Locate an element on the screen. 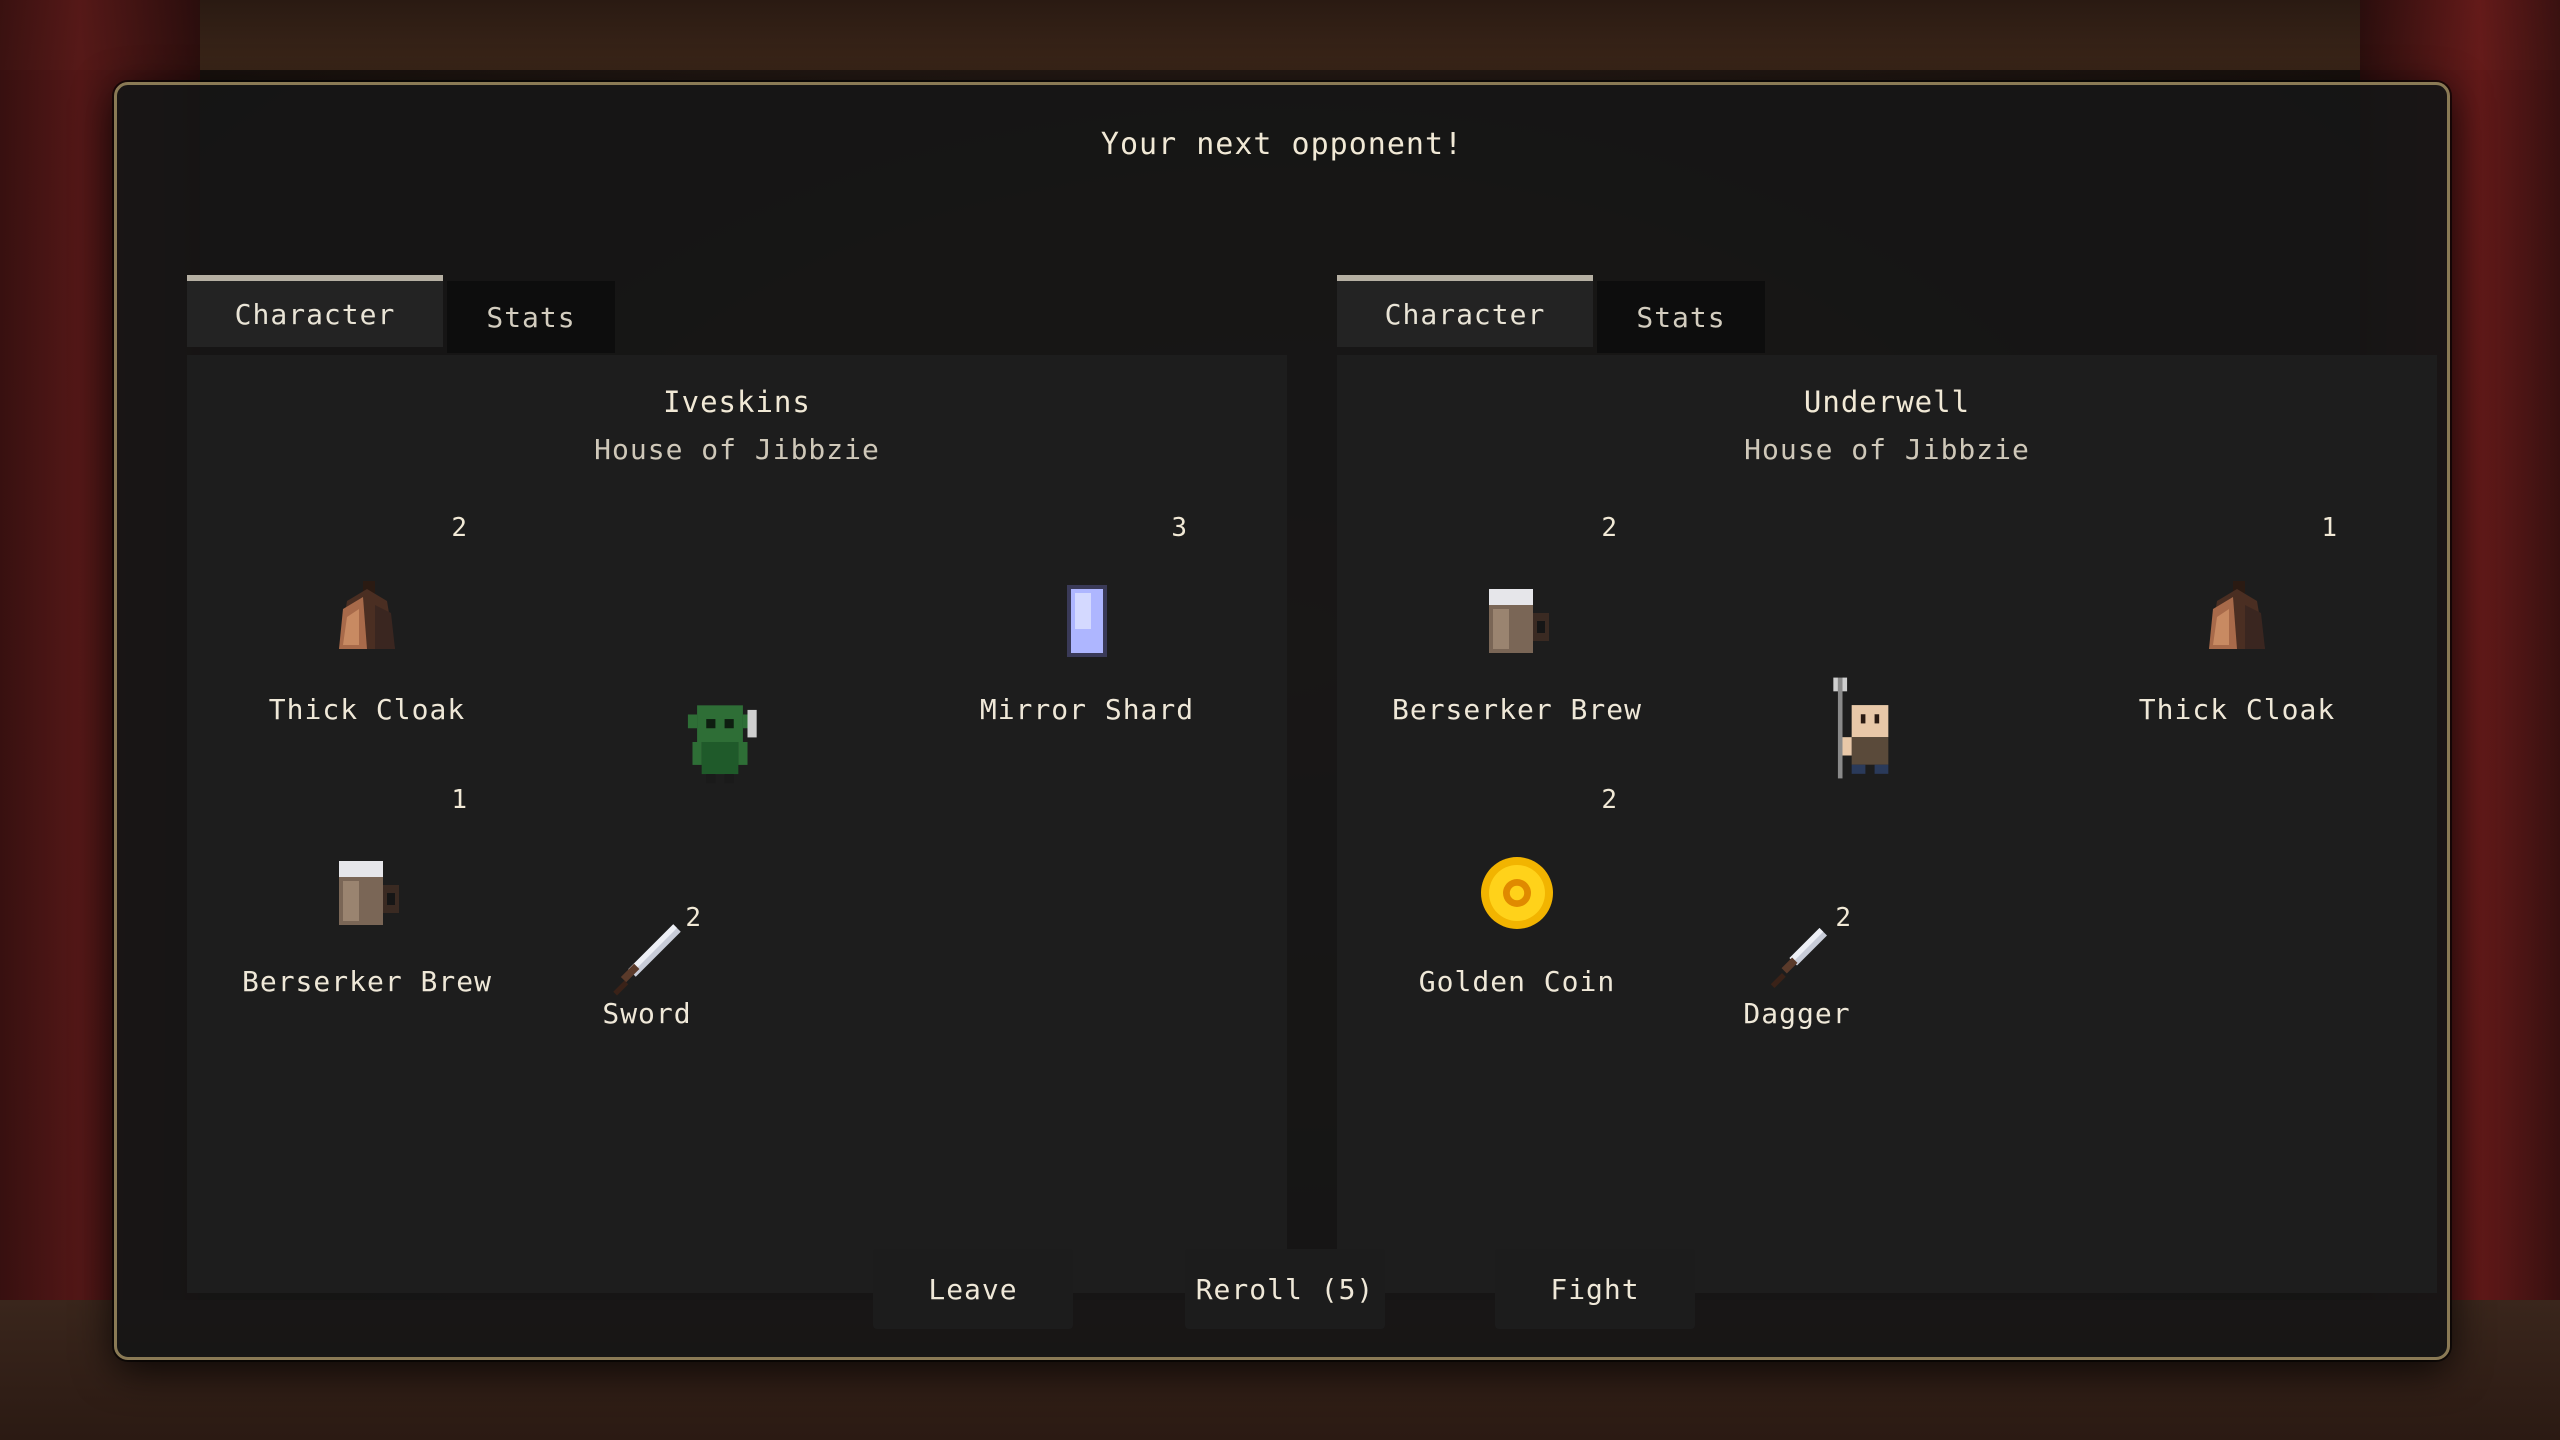  opponent-item-berserker-brew: 2 Berserker Brew is located at coordinates (1517, 623).